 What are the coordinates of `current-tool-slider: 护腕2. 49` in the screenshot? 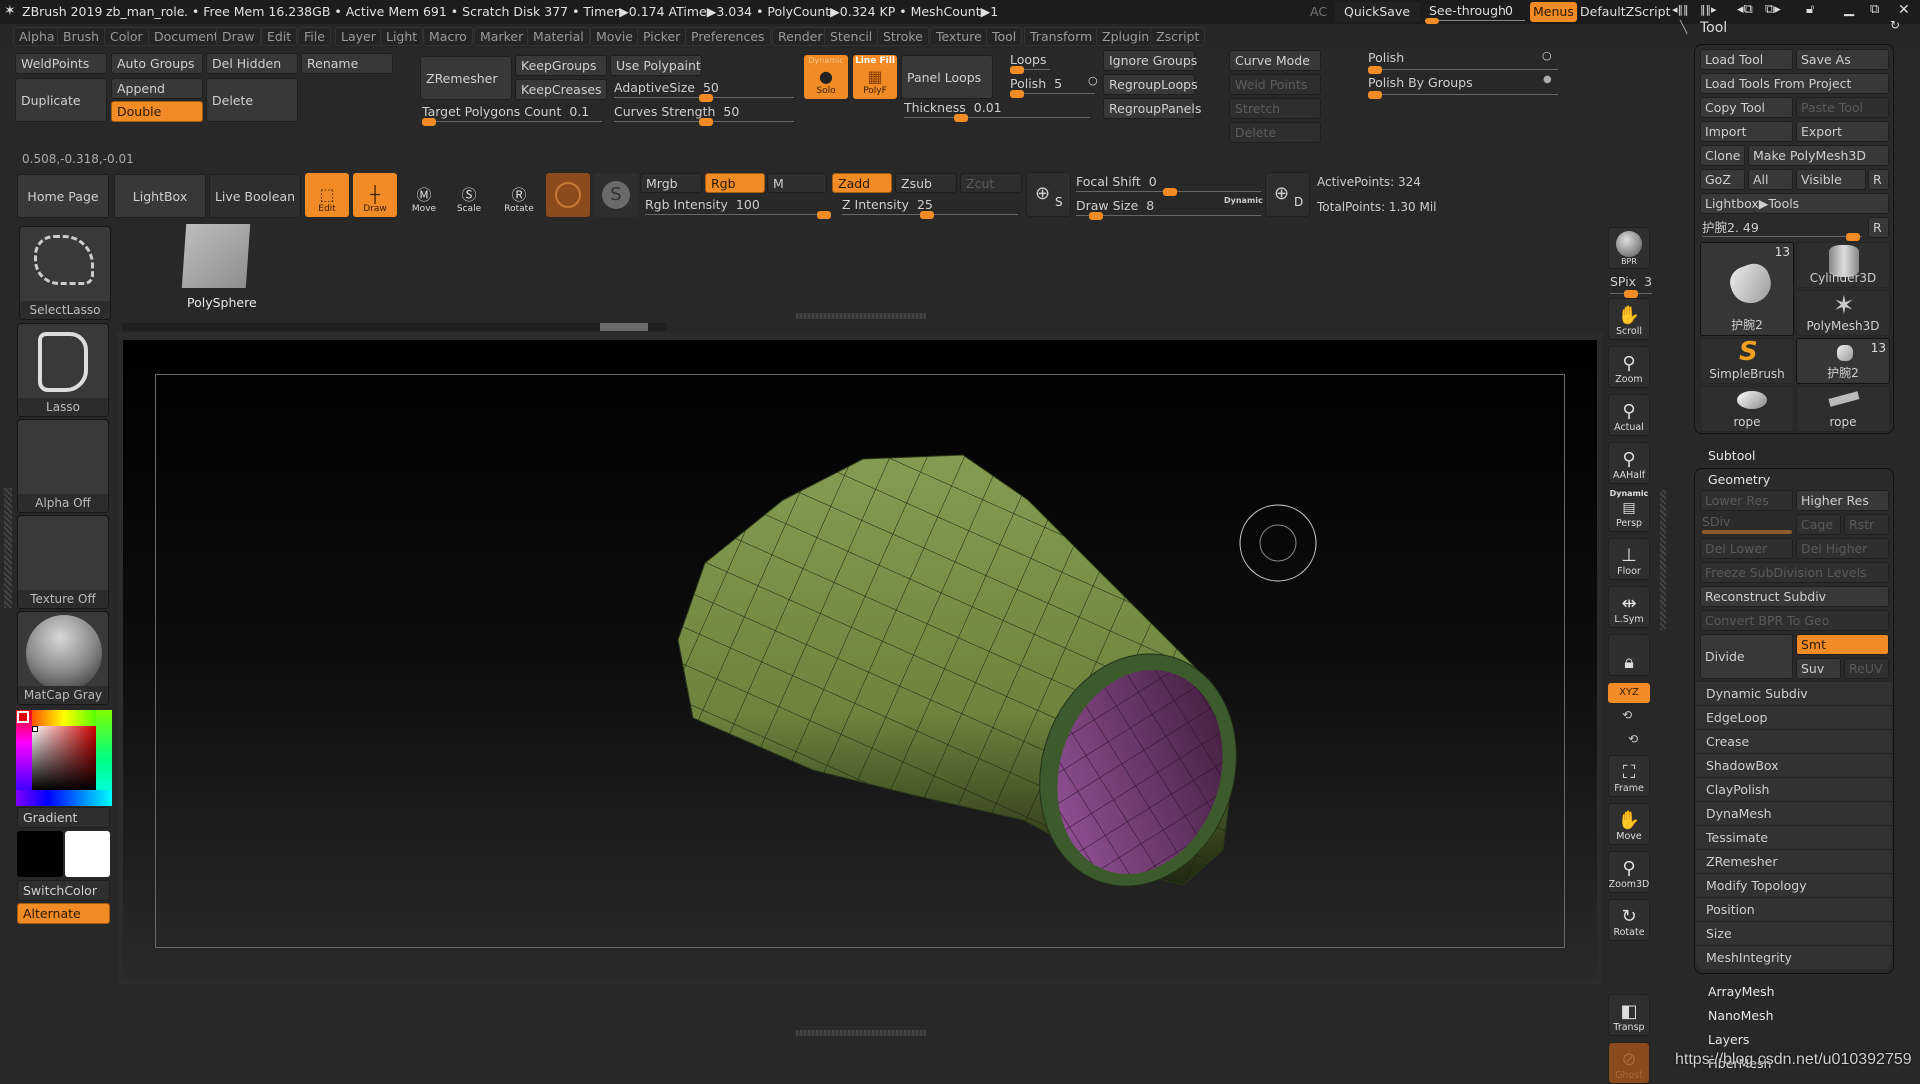 It's located at (1782, 229).